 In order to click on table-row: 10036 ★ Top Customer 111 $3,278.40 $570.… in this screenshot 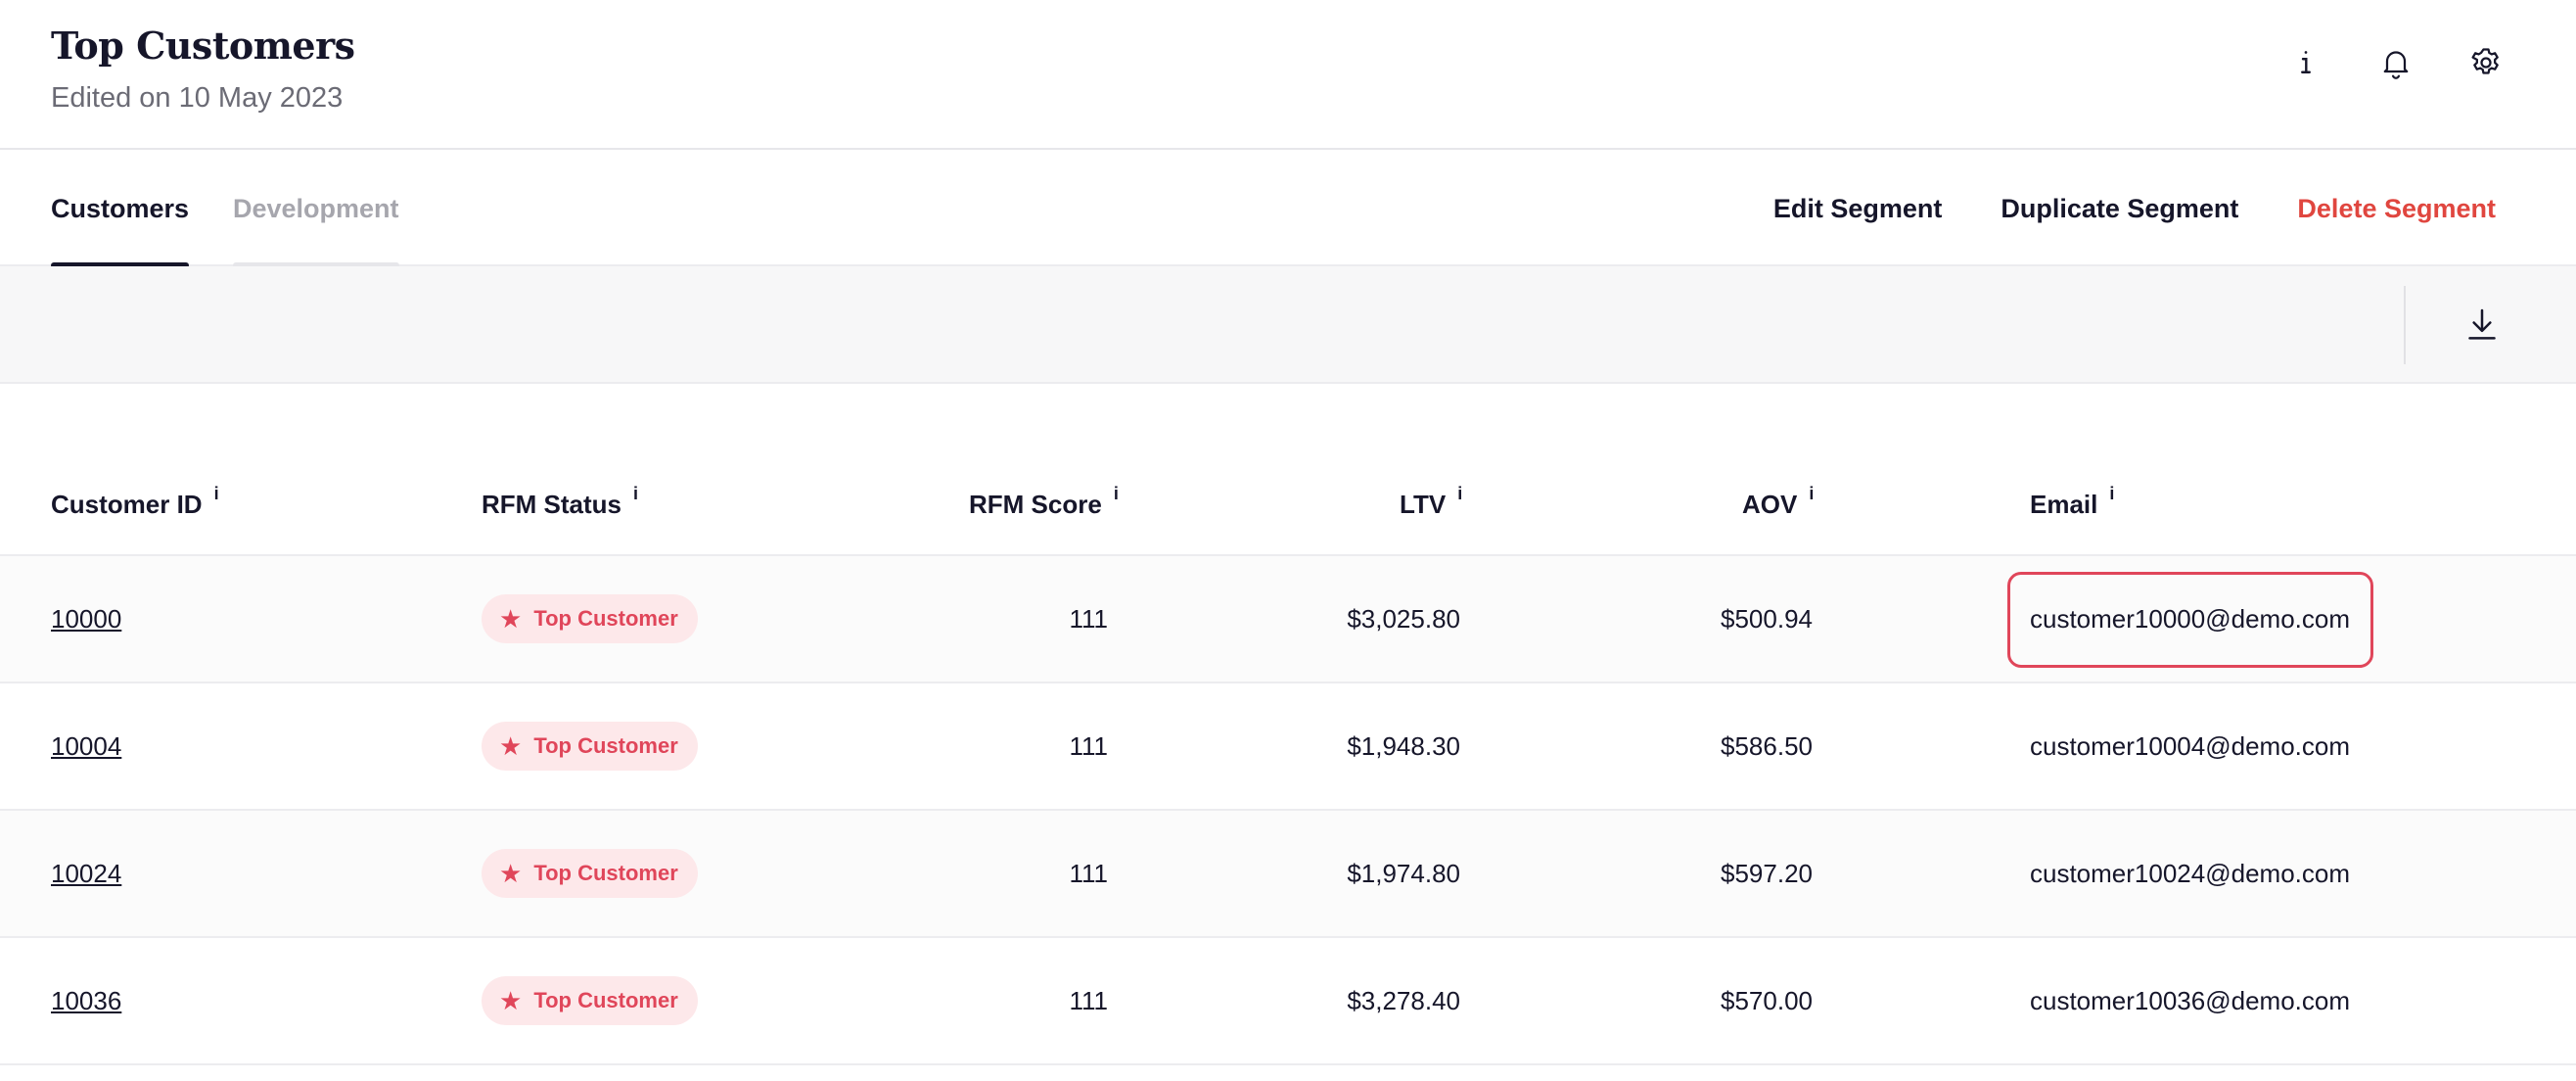, I will do `click(1288, 1001)`.